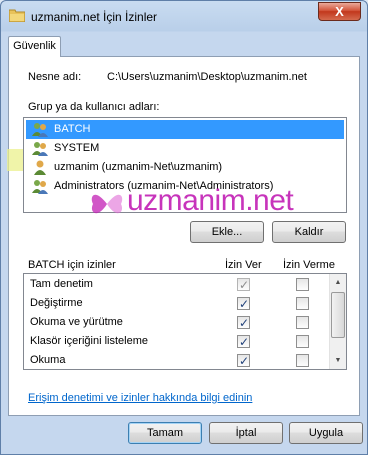 This screenshot has height=455, width=368. What do you see at coordinates (309, 265) in the screenshot?
I see `deny-column-header: İzin Verme` at bounding box center [309, 265].